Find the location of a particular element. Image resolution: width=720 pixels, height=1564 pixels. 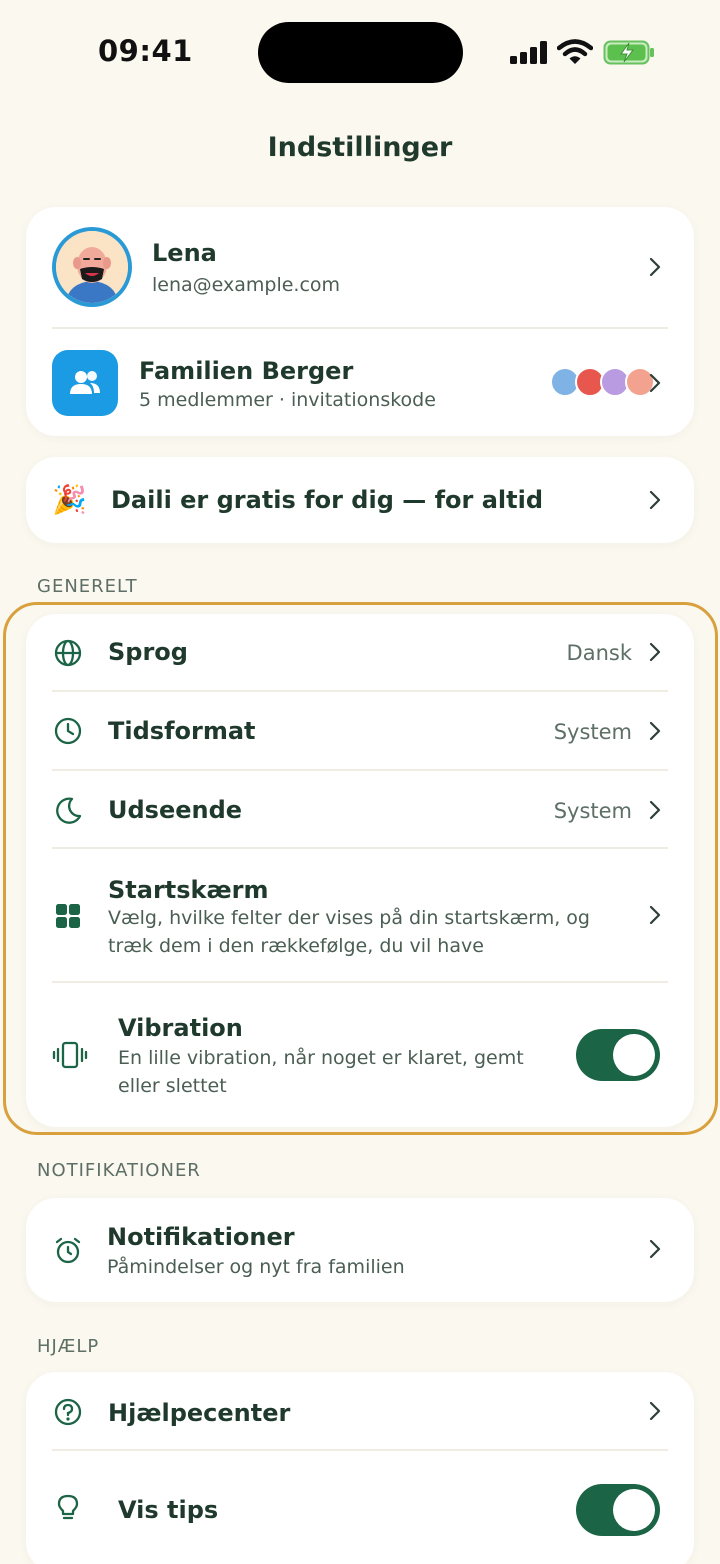

lightbulb-icon is located at coordinates (68, 1508).